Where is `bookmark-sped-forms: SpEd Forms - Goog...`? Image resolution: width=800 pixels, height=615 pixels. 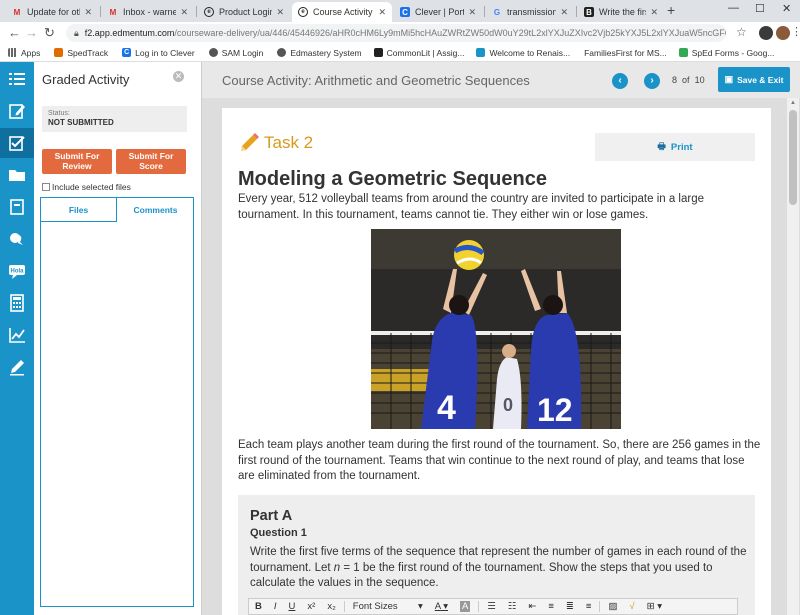 bookmark-sped-forms: SpEd Forms - Goog... is located at coordinates (726, 53).